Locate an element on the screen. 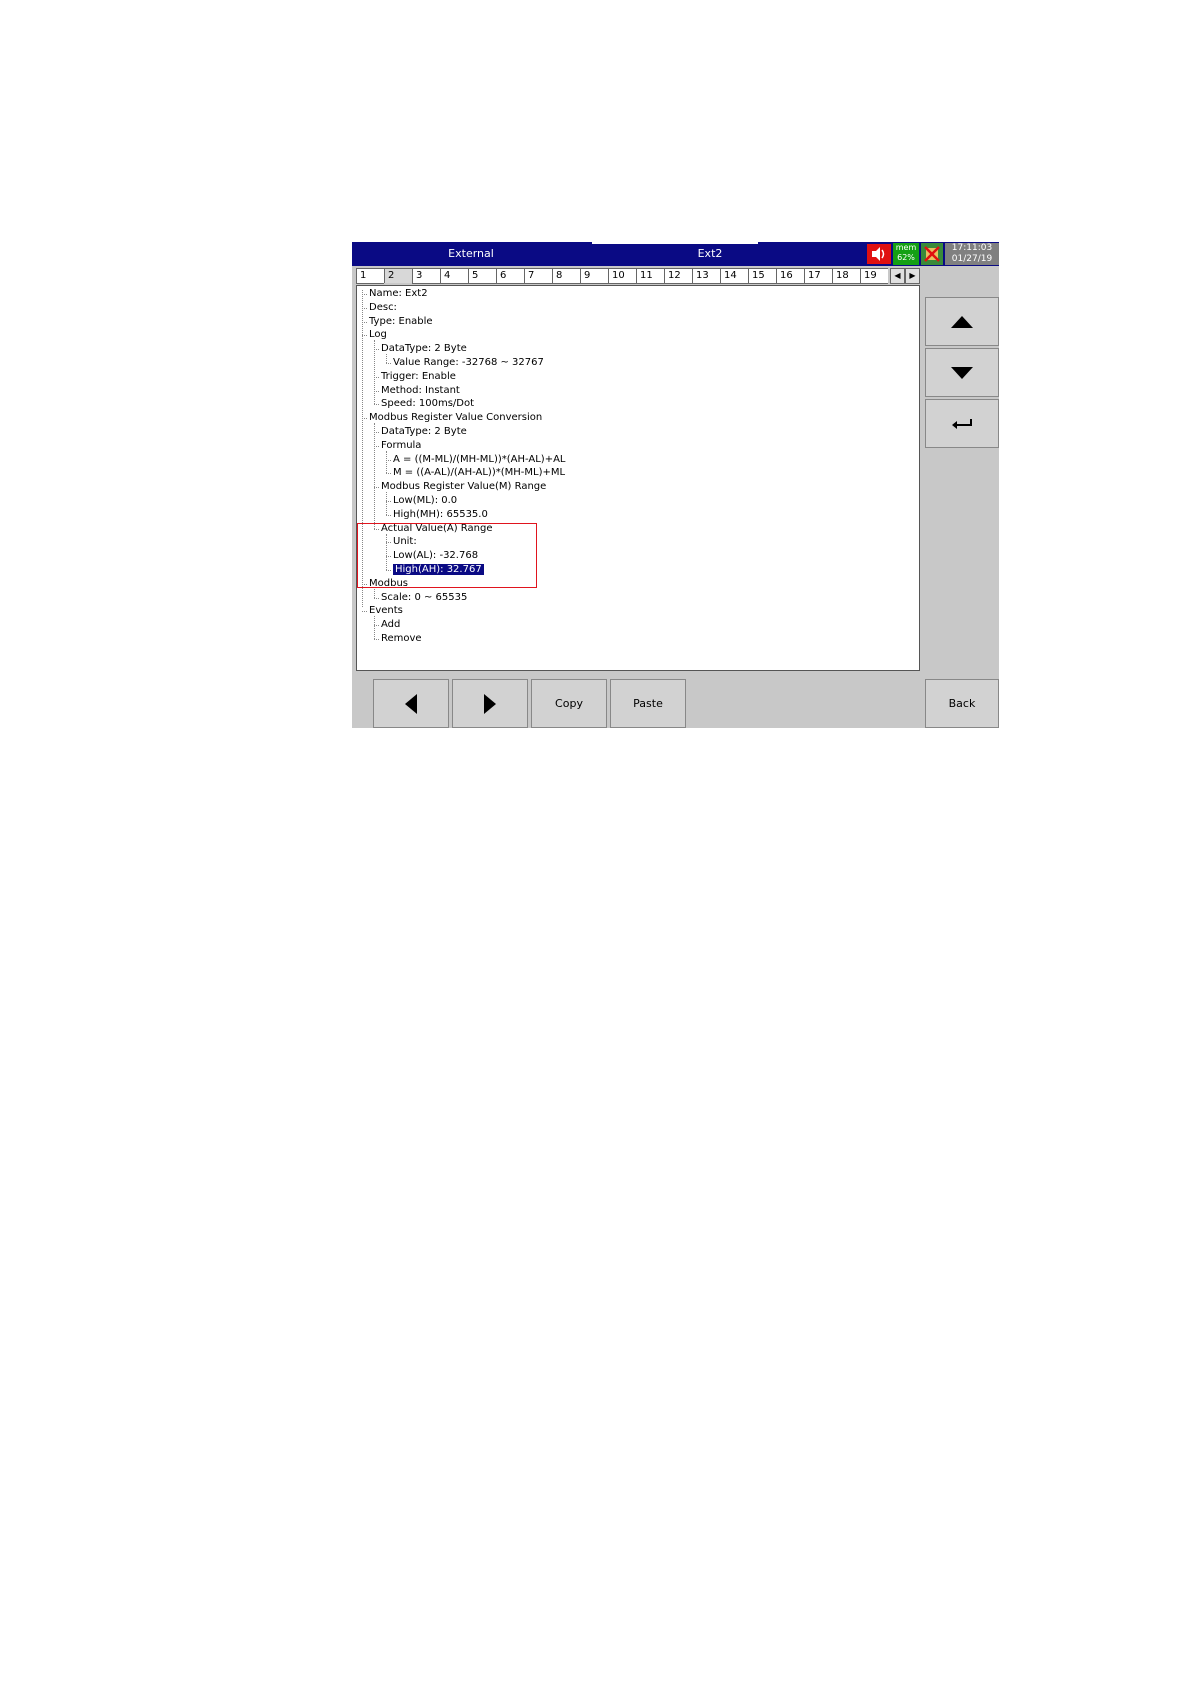 The image size is (1191, 1684). copy-button: Copy is located at coordinates (569, 703).